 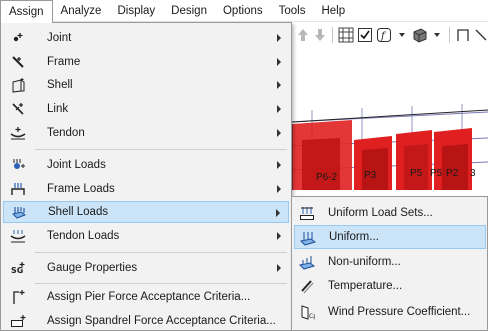 What do you see at coordinates (19, 213) in the screenshot?
I see `shell-loads-icon` at bounding box center [19, 213].